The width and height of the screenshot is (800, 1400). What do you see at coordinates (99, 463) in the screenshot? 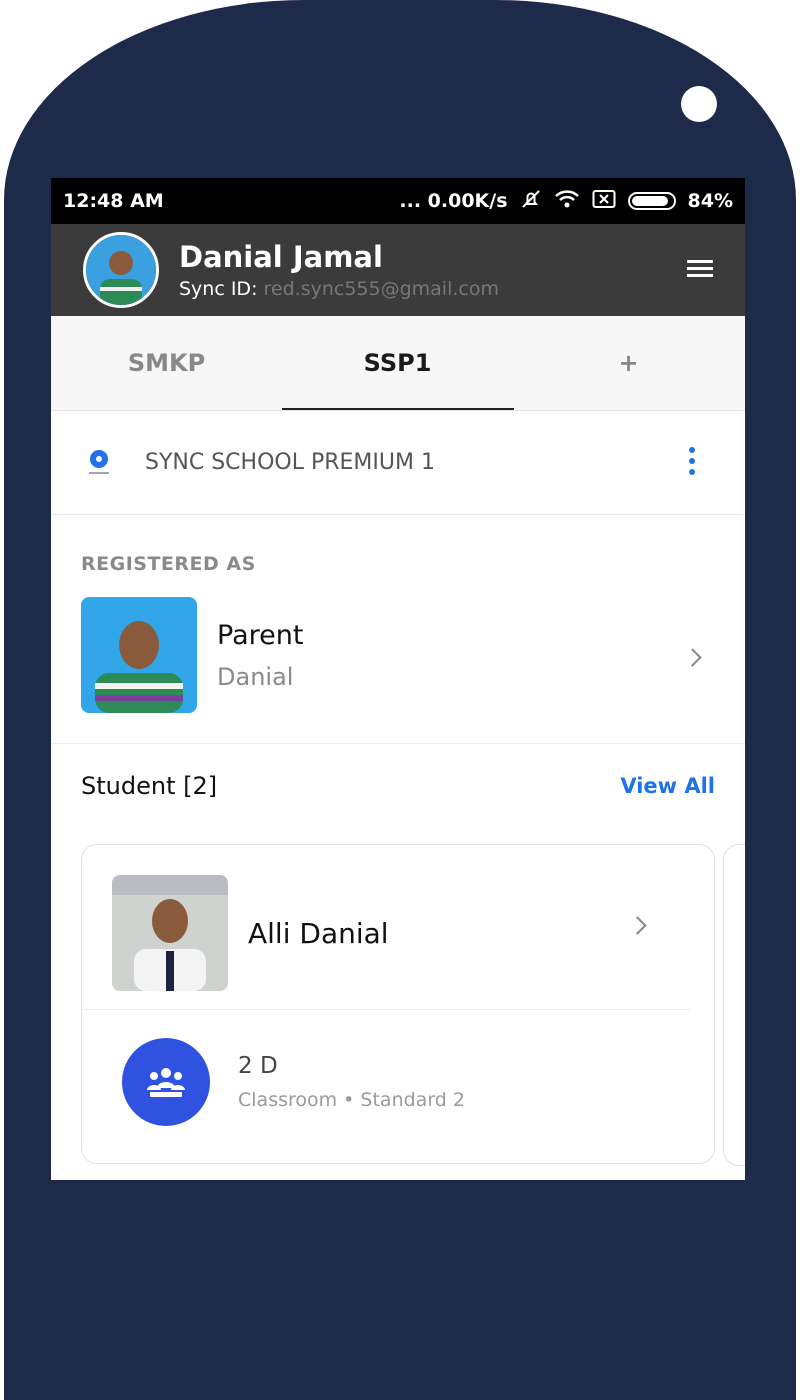
I see `school-logo-icon` at bounding box center [99, 463].